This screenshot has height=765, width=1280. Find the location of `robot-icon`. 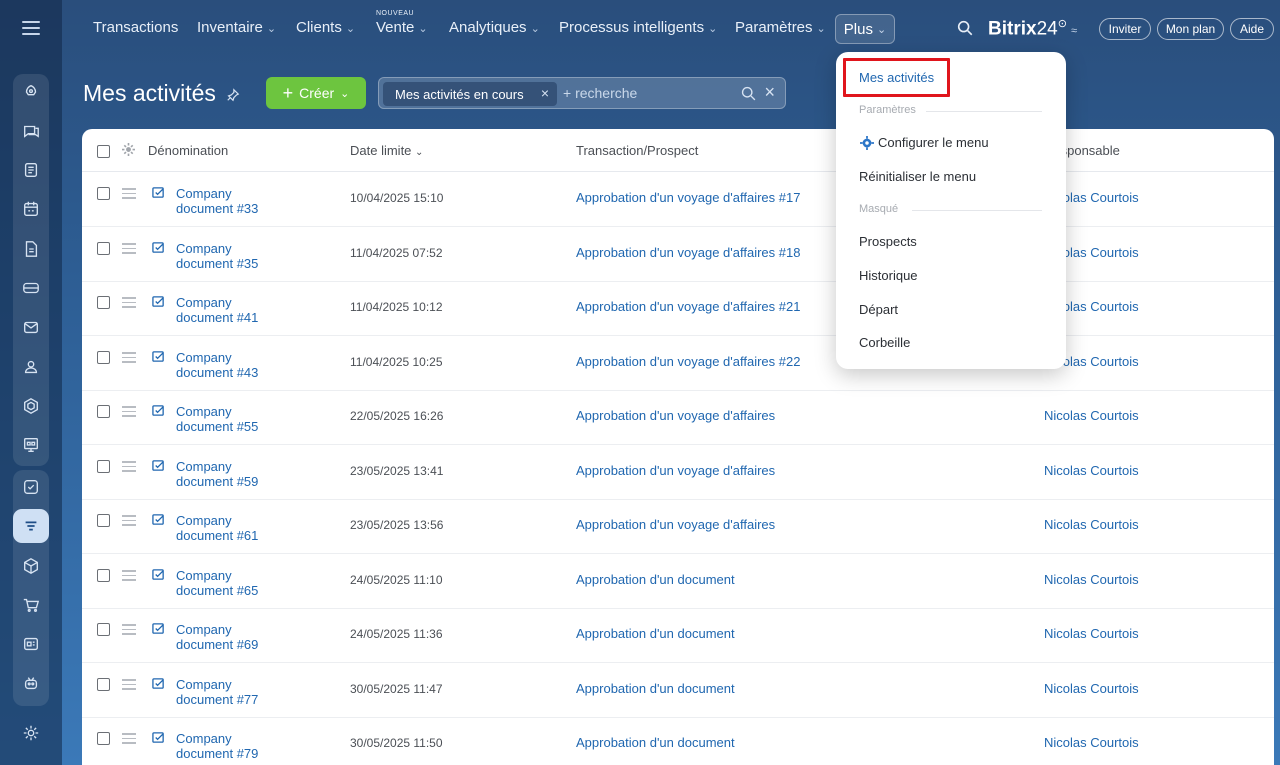

robot-icon is located at coordinates (31, 683).